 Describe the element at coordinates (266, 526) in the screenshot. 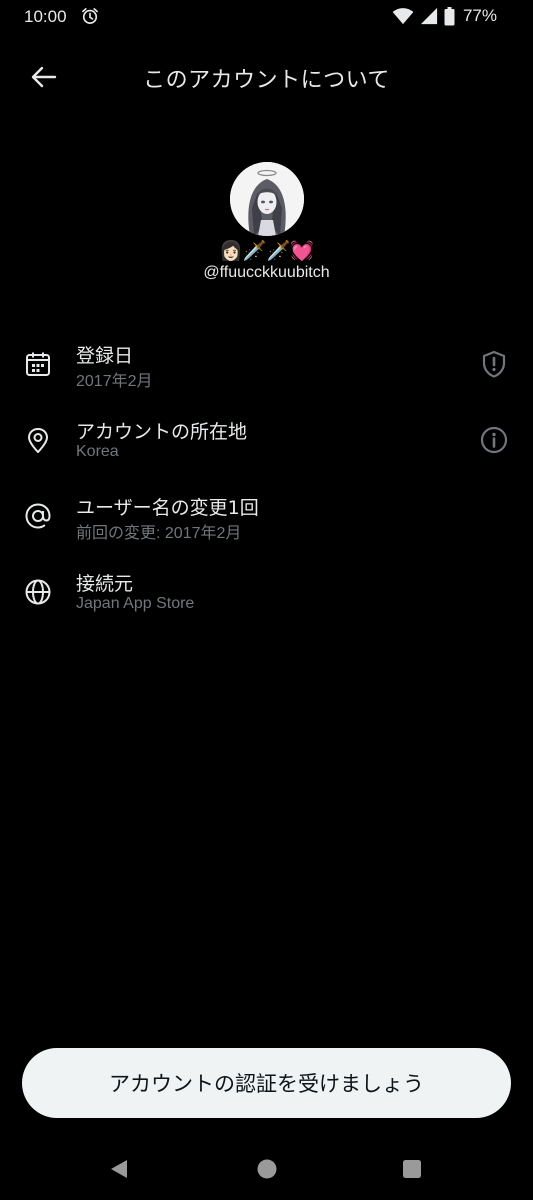

I see `info-row-username-changes: ユーザー名の変更1回 前回の変更: 2017年2月` at that location.